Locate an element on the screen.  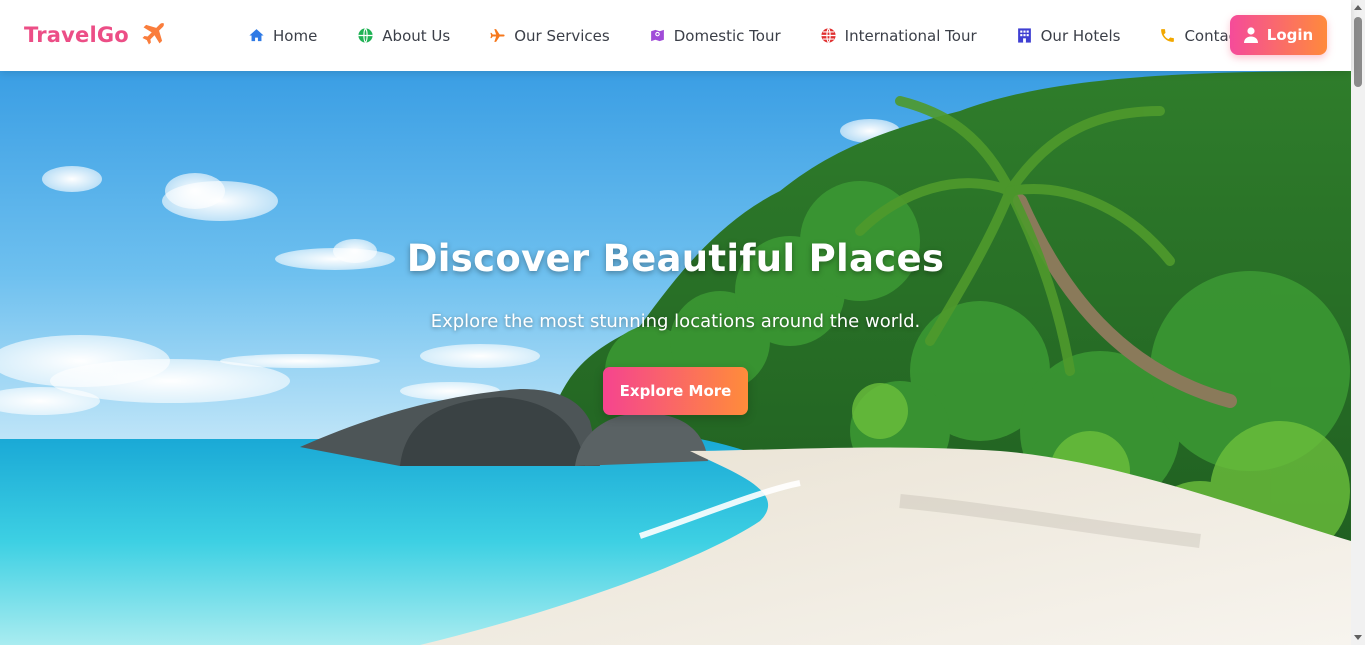
nav-item-home: Home is located at coordinates (282, 36).